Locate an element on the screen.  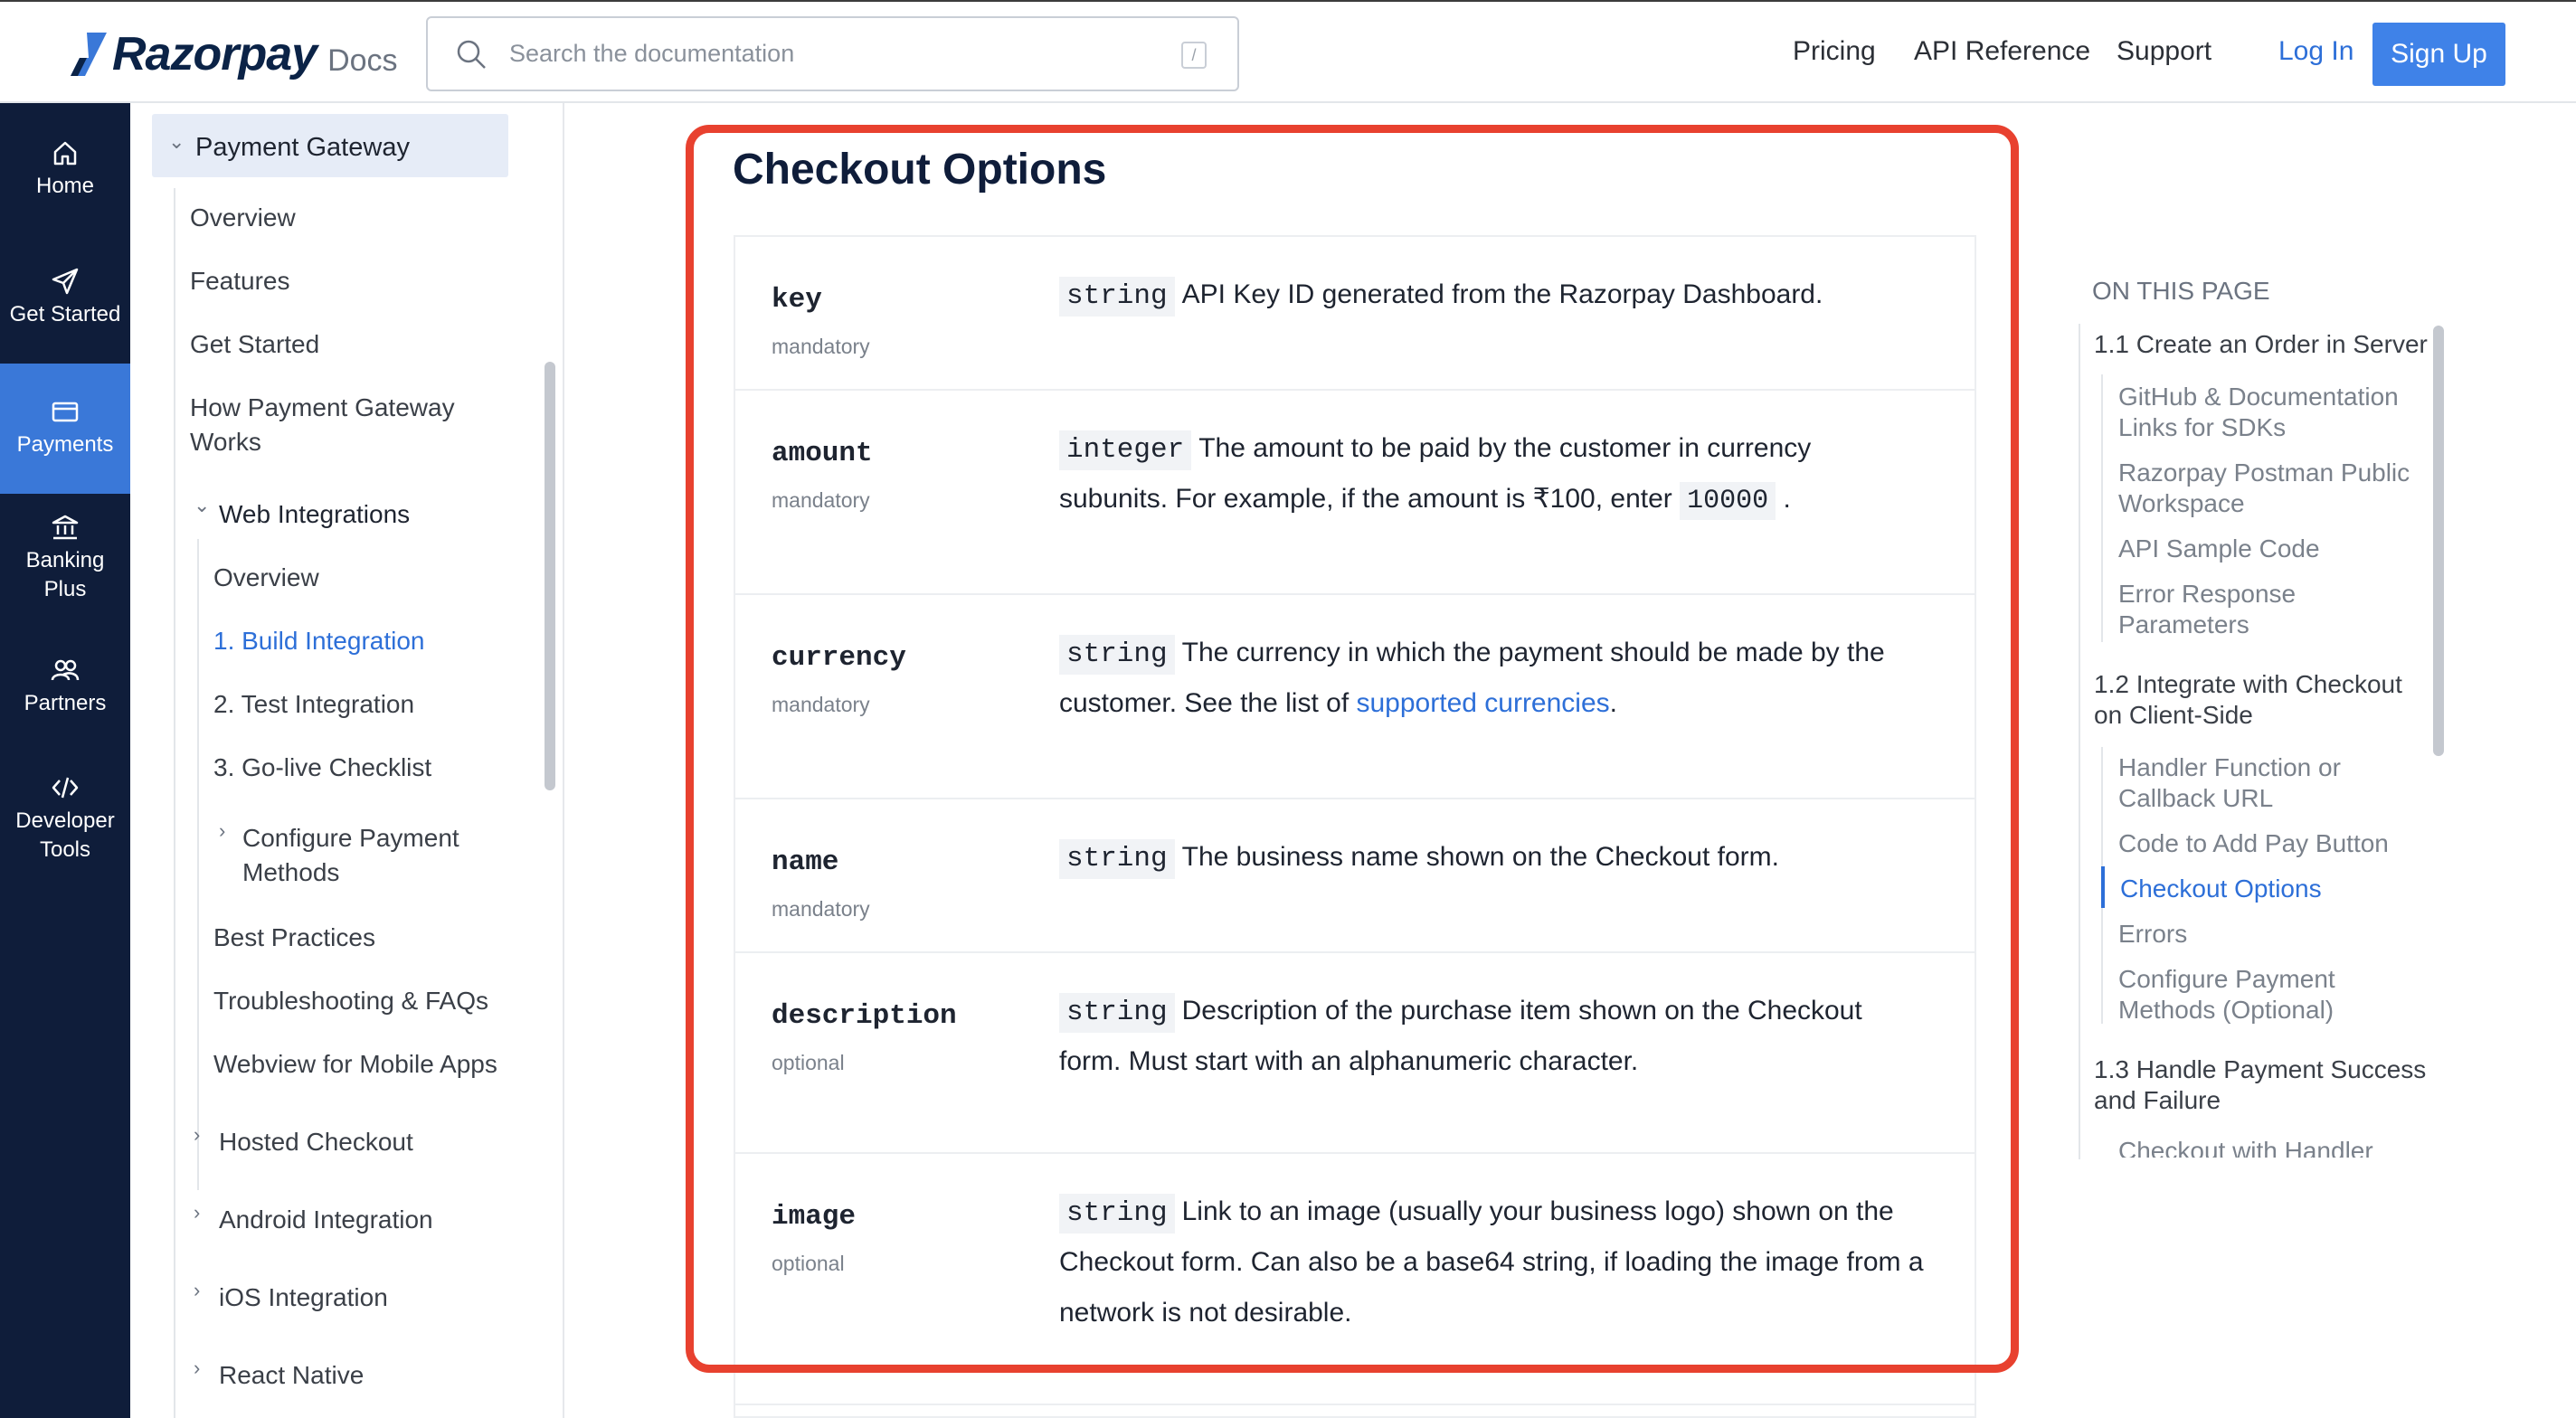
toc-item-error-response: Error Response Parameters is located at coordinates (2267, 610).